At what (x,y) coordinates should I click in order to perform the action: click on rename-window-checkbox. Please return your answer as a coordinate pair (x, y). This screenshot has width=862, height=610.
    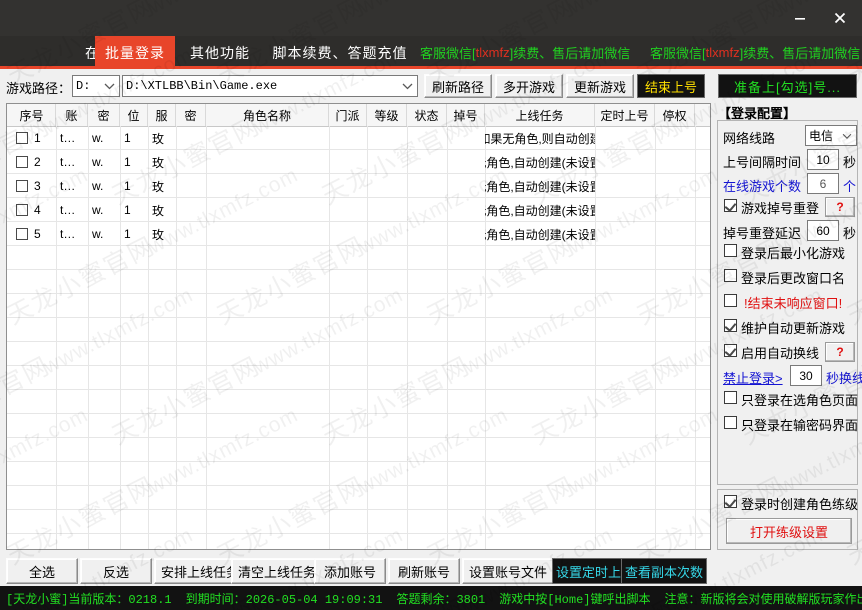
    Looking at the image, I should click on (730, 275).